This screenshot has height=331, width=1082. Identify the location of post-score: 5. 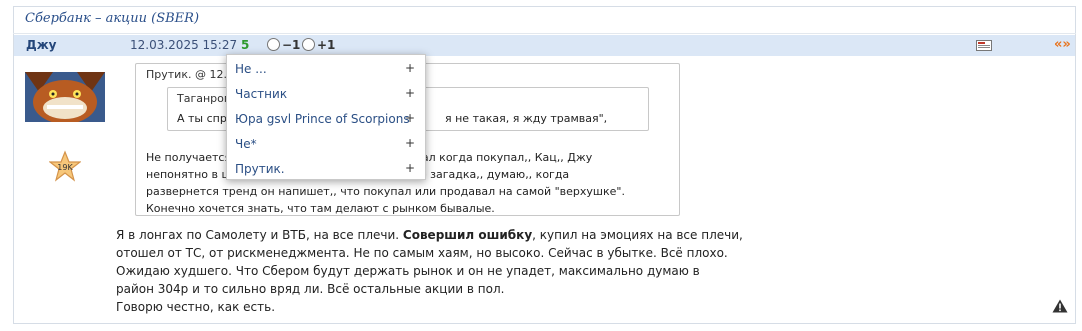
(245, 45).